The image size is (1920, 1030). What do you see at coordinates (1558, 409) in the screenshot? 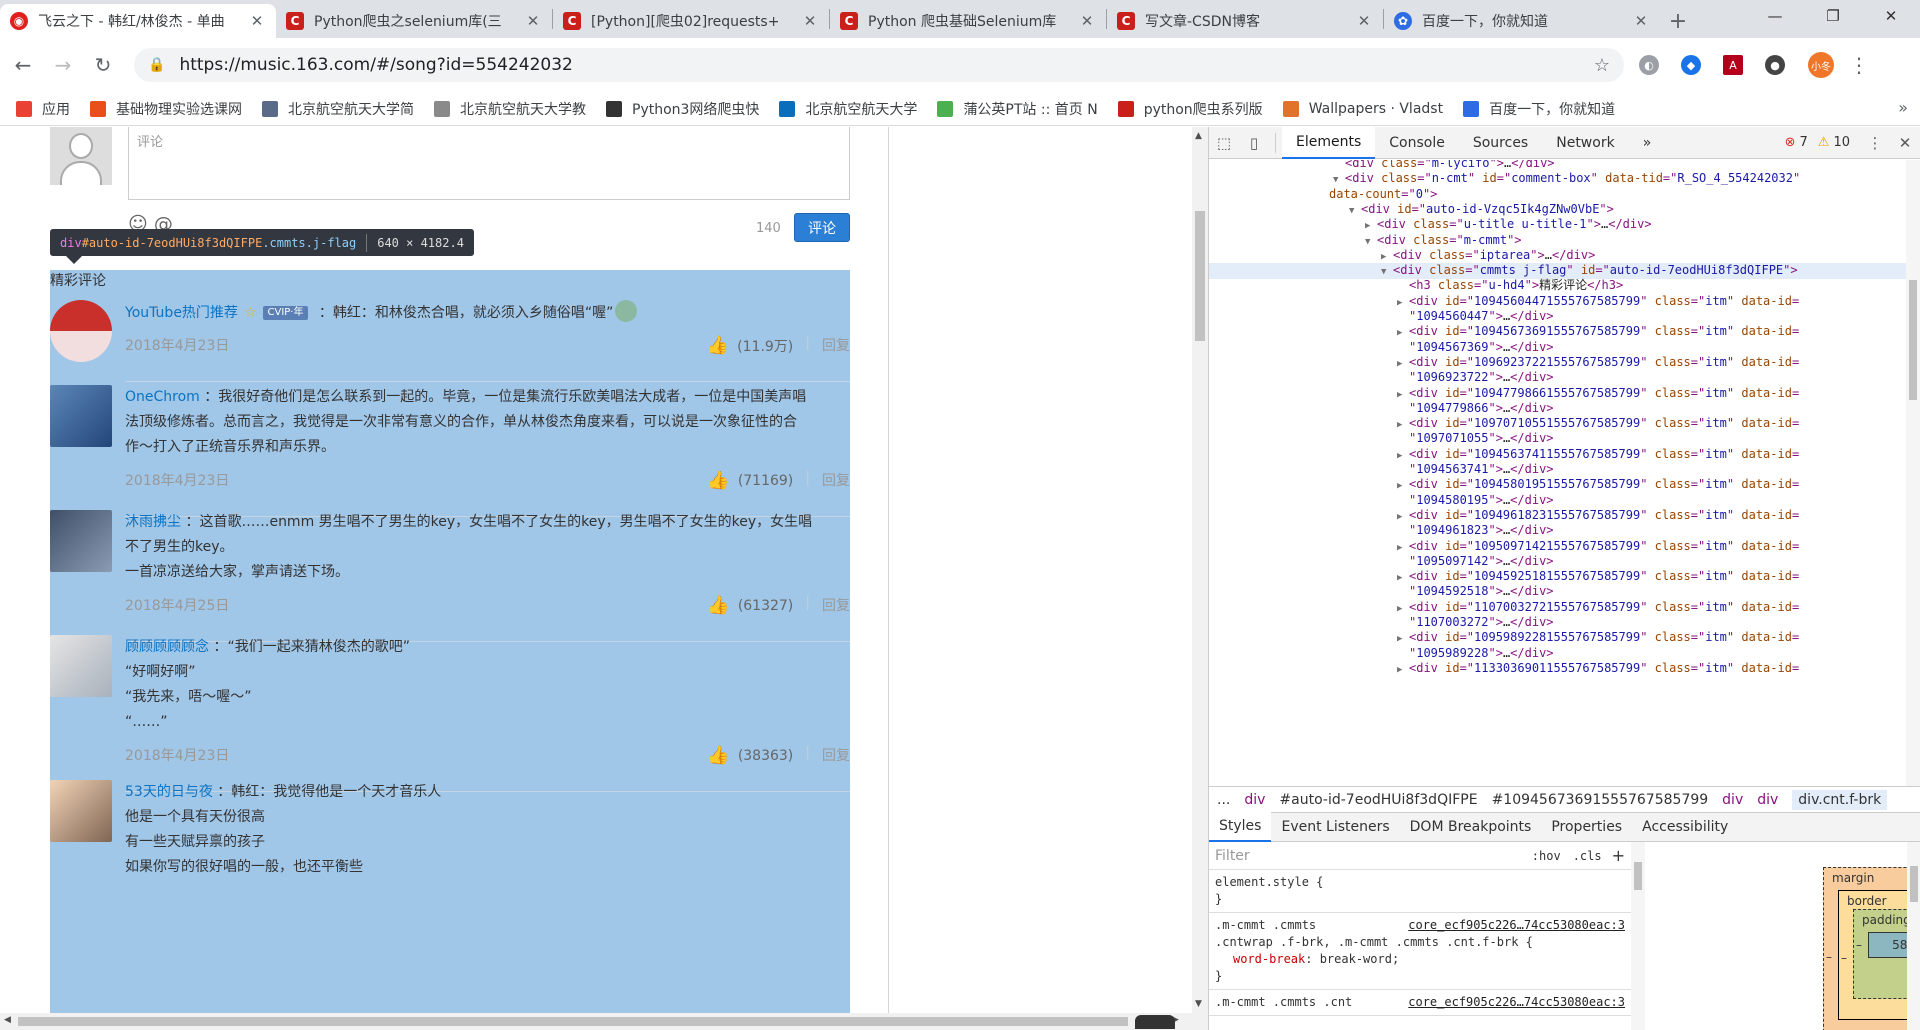
I see `dom-node-line: "1094779866">…</div>` at bounding box center [1558, 409].